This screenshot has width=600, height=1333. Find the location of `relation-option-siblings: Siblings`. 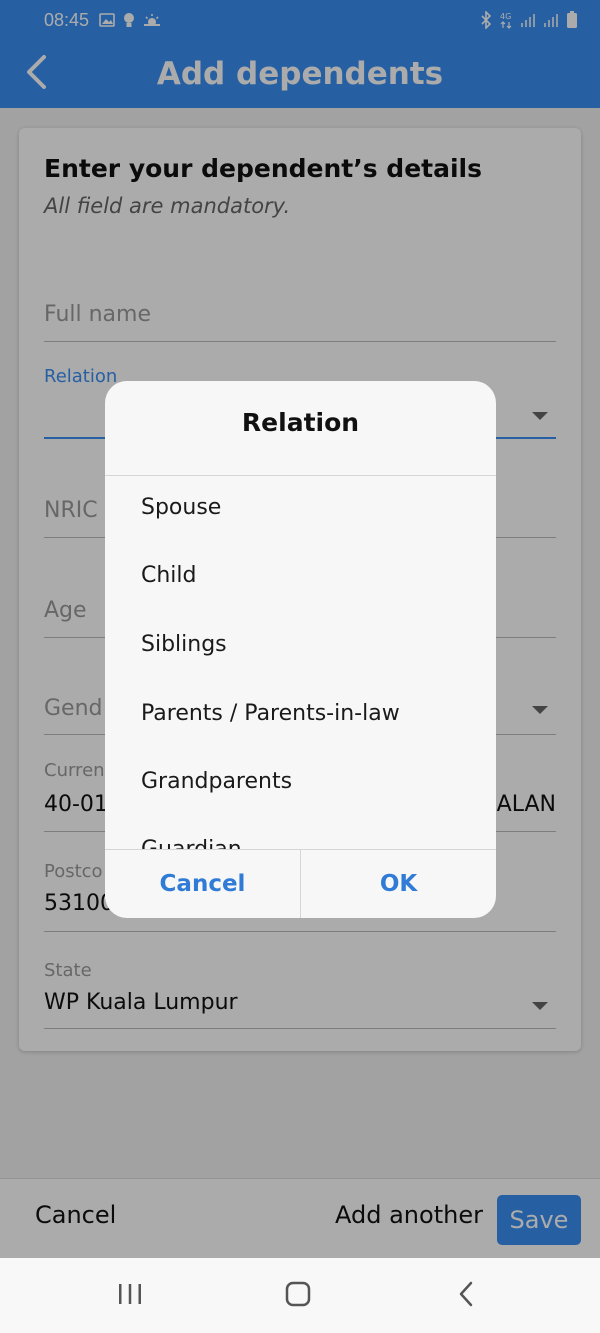

relation-option-siblings: Siblings is located at coordinates (184, 644).